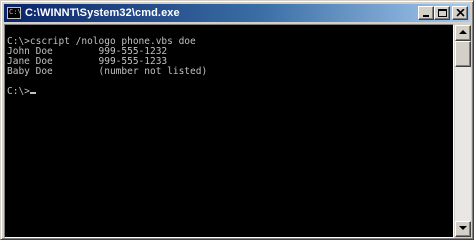 Image resolution: width=474 pixels, height=240 pixels. What do you see at coordinates (32, 93) in the screenshot?
I see `text-cursor` at bounding box center [32, 93].